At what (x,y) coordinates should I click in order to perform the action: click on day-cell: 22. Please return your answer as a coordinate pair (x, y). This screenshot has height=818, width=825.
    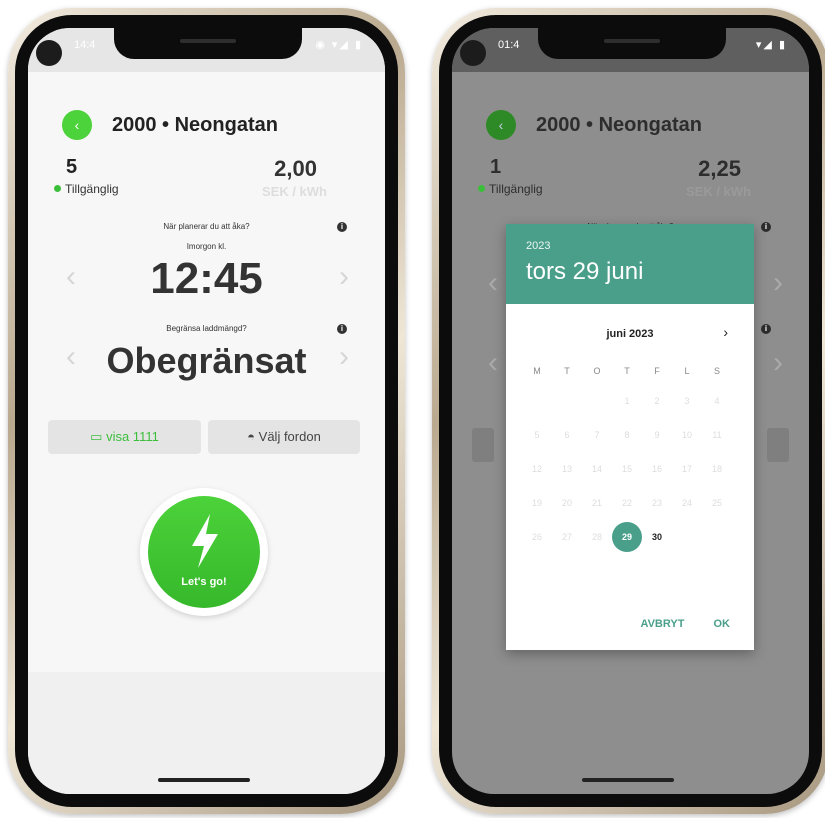
    Looking at the image, I should click on (626, 503).